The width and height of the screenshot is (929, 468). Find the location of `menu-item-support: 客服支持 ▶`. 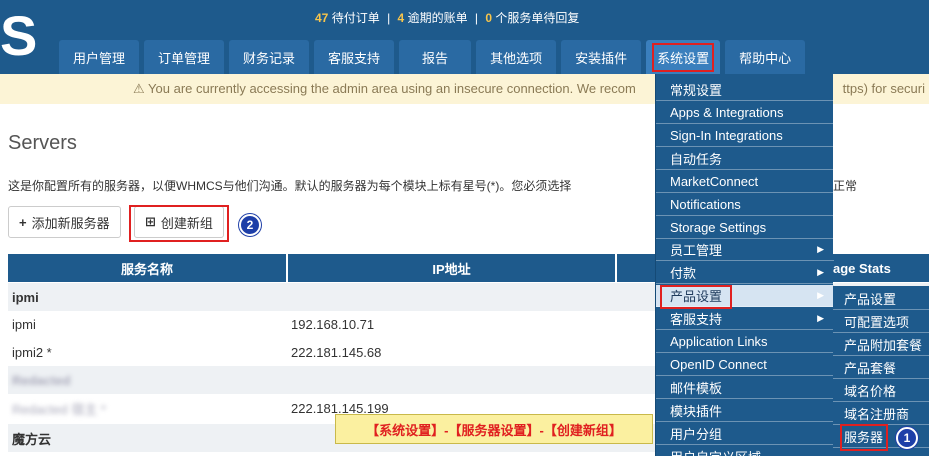

menu-item-support: 客服支持 ▶ is located at coordinates (745, 319).